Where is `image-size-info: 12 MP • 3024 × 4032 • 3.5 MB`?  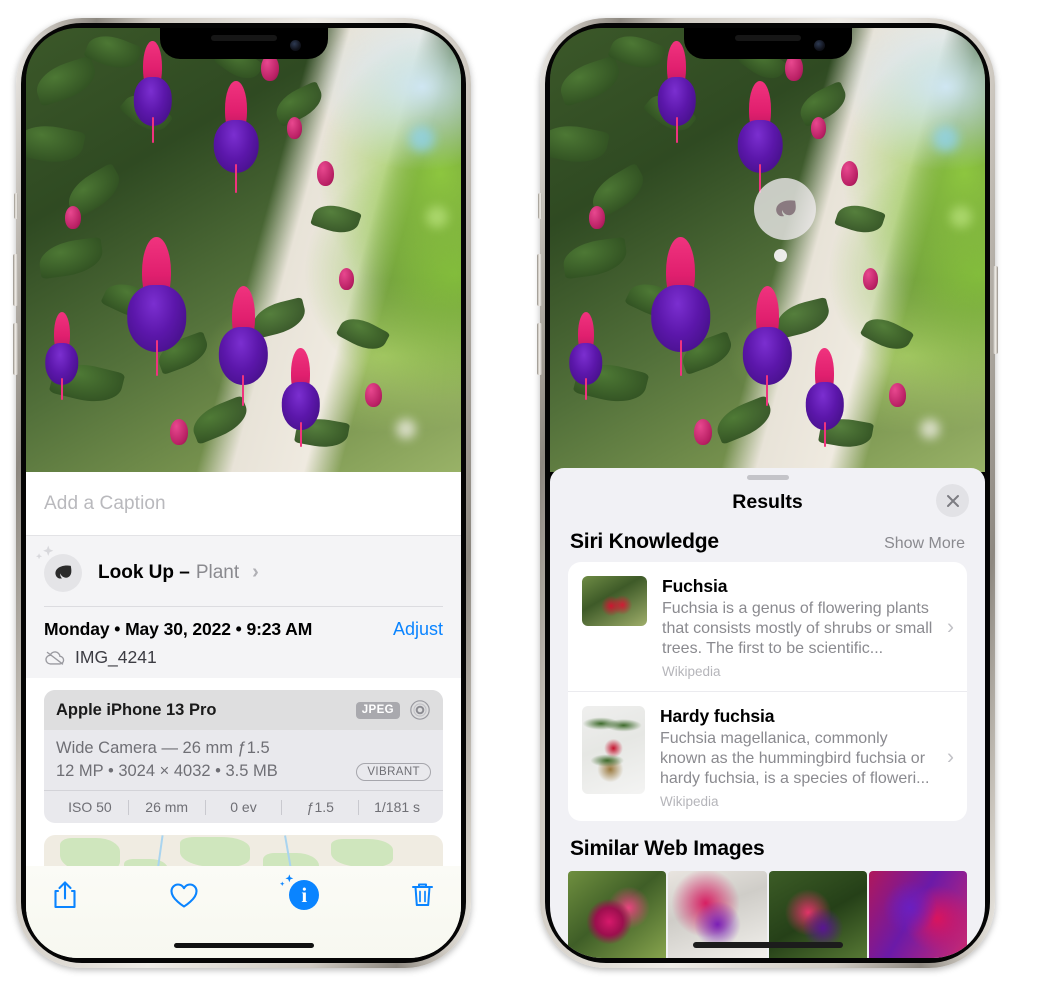
image-size-info: 12 MP • 3024 × 4032 • 3.5 MB is located at coordinates (167, 771).